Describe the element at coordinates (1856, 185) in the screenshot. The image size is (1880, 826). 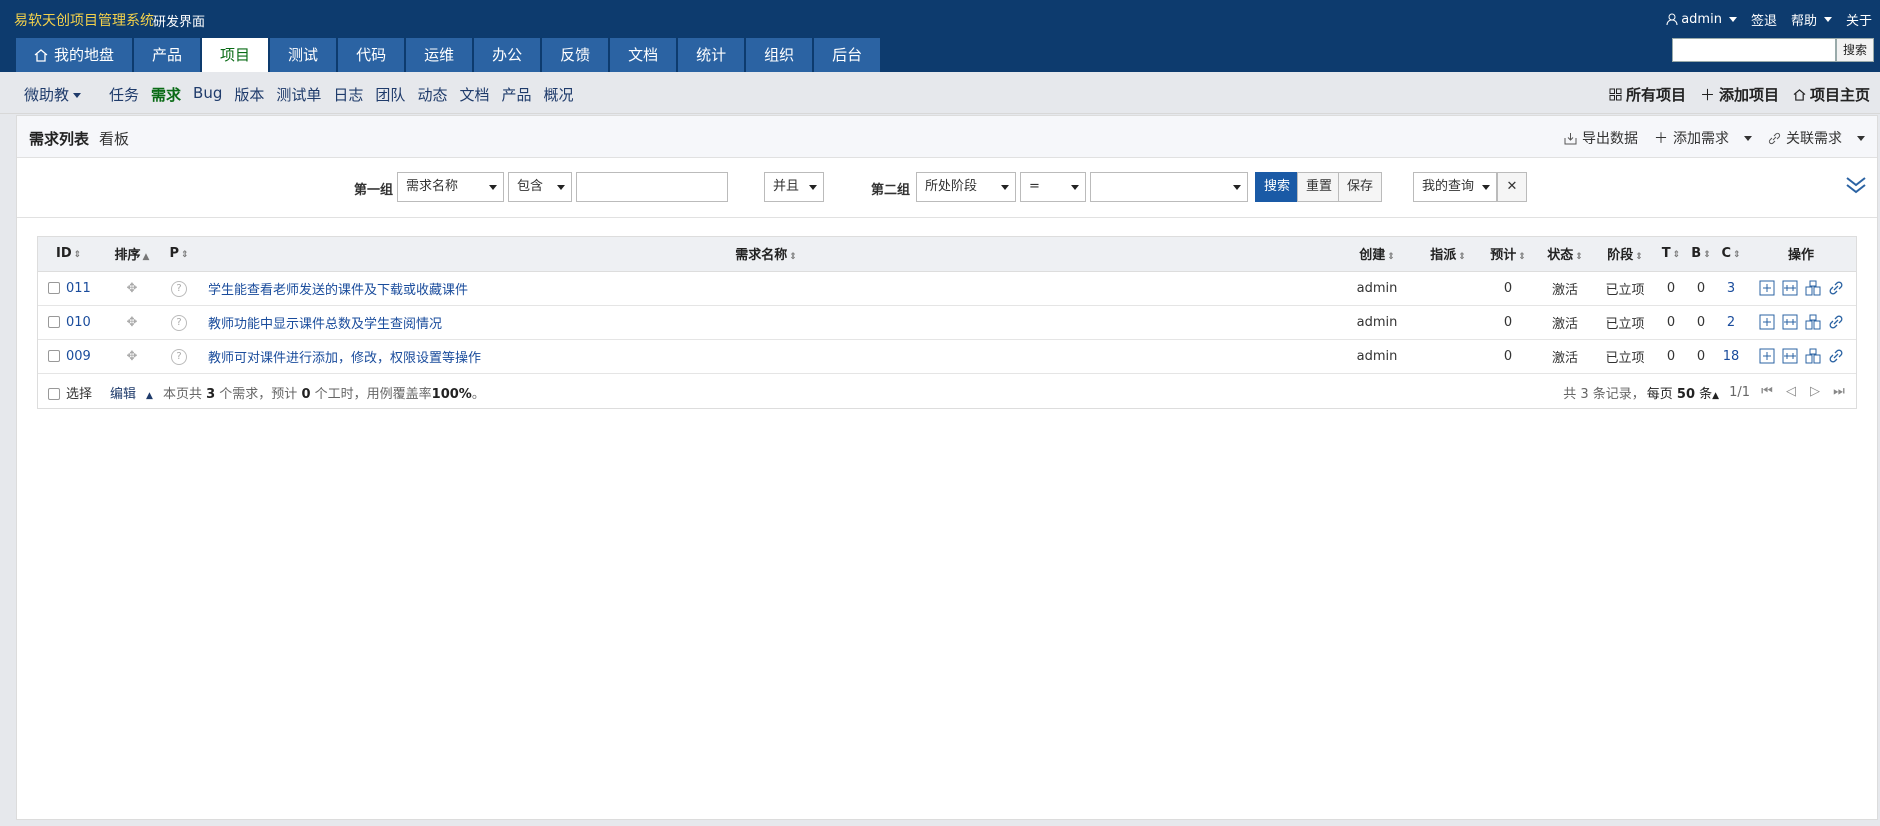
I see `collapse-icon` at that location.